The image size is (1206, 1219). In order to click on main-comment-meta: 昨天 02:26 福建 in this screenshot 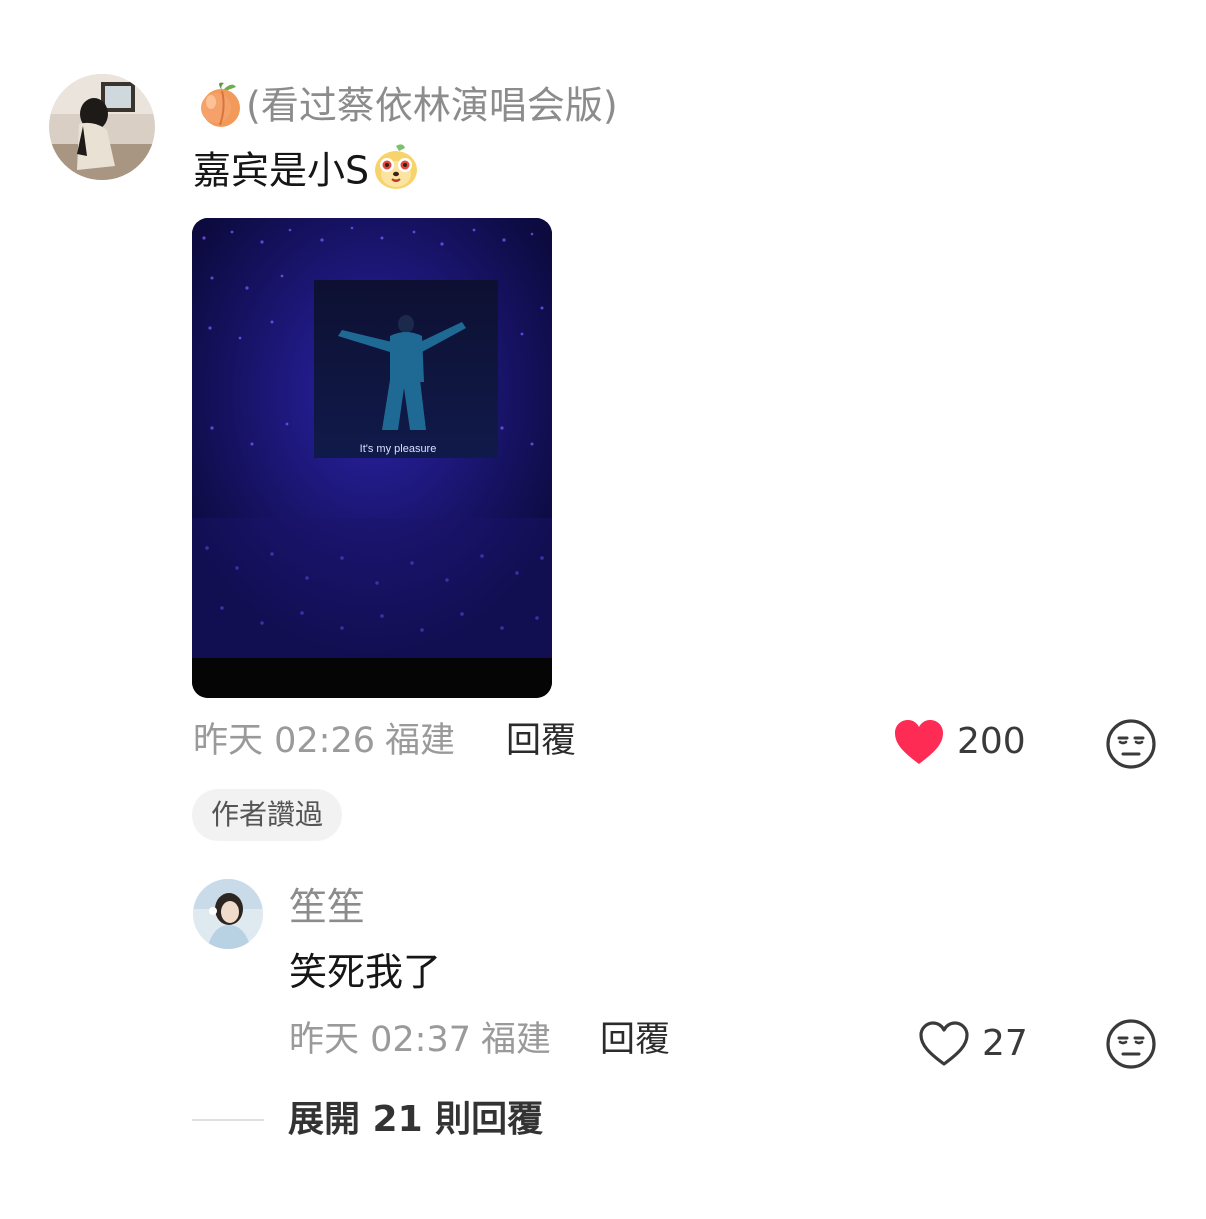, I will do `click(329, 741)`.